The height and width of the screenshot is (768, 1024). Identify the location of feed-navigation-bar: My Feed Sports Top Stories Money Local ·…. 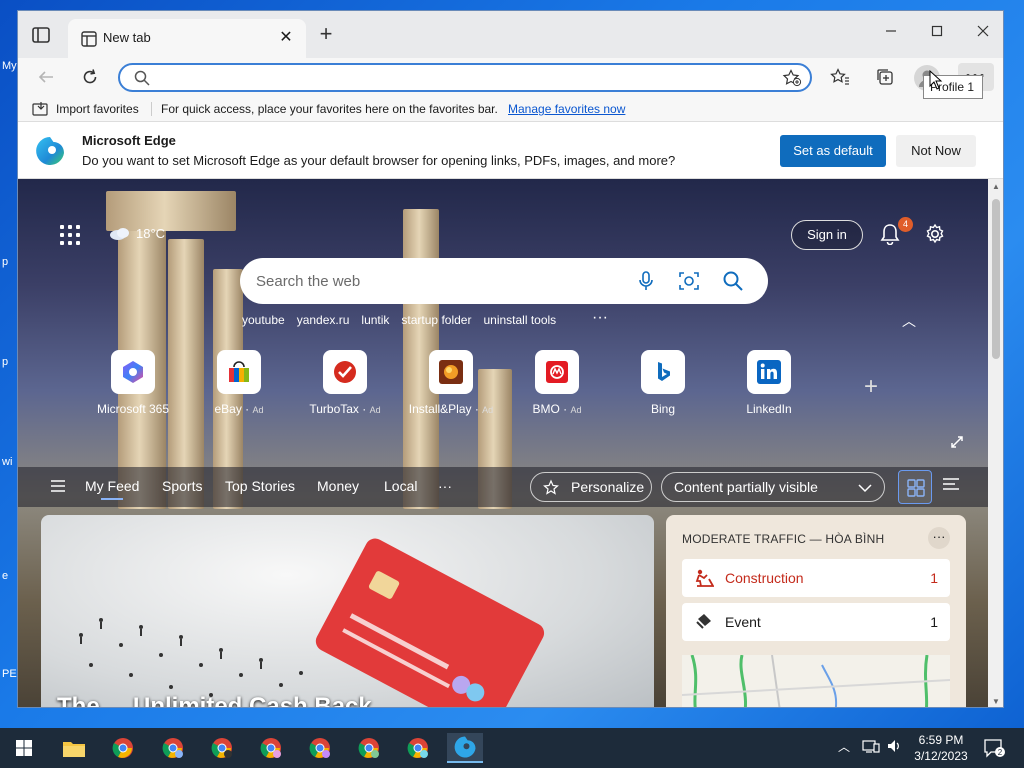
(503, 487).